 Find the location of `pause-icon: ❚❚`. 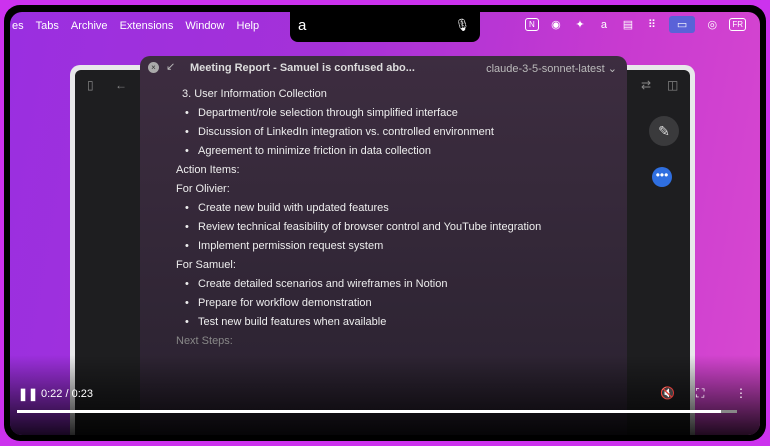

pause-icon: ❚❚ is located at coordinates (28, 394).